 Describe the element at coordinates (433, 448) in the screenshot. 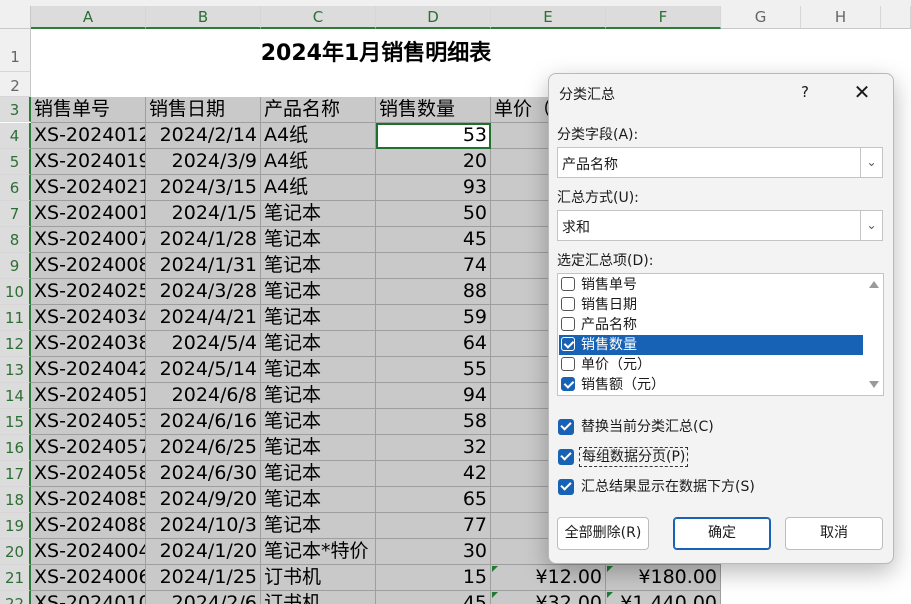

I see `cell-quantity: 32` at that location.